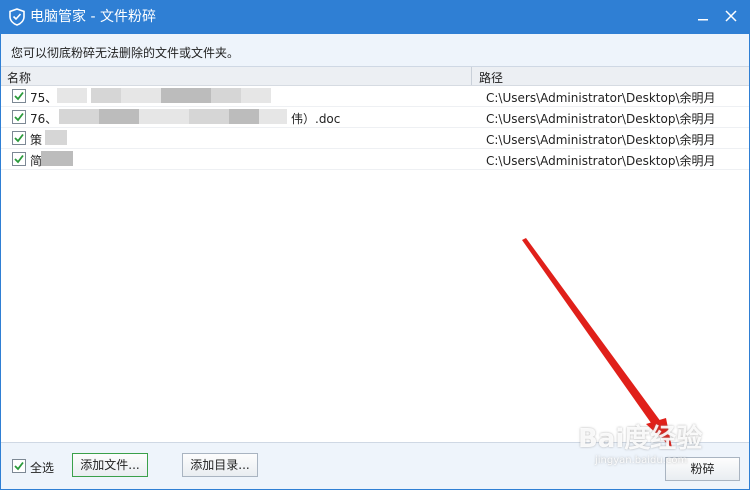 Image resolution: width=750 pixels, height=490 pixels. I want to click on column-header-name: 名称, so click(19, 77).